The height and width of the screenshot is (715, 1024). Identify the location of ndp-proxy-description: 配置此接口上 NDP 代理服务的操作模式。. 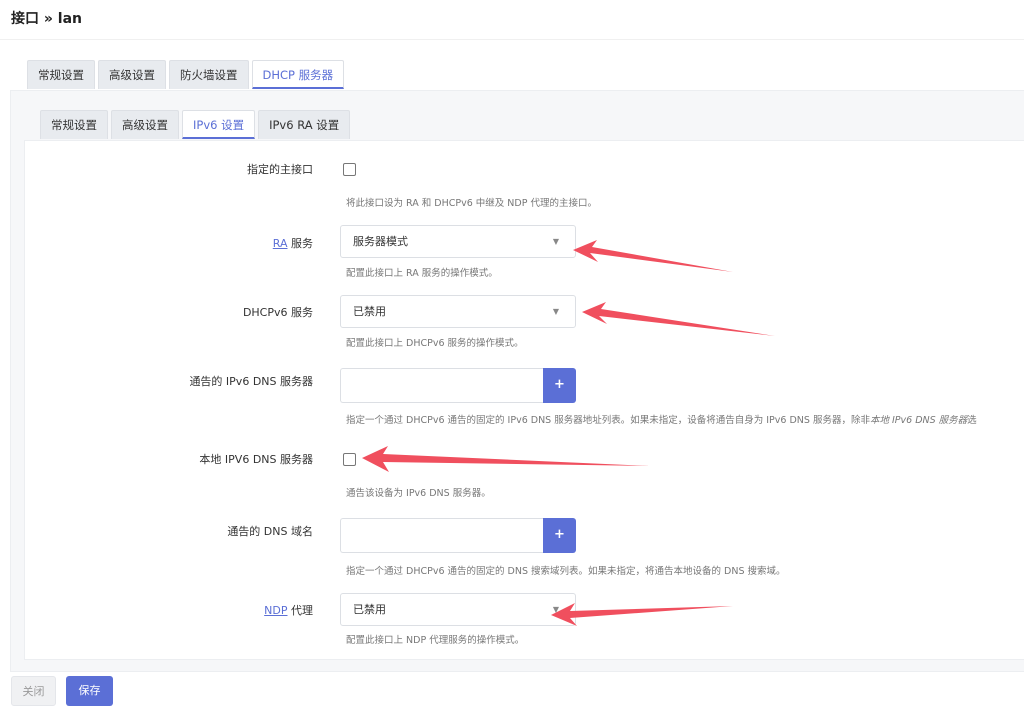
(435, 640).